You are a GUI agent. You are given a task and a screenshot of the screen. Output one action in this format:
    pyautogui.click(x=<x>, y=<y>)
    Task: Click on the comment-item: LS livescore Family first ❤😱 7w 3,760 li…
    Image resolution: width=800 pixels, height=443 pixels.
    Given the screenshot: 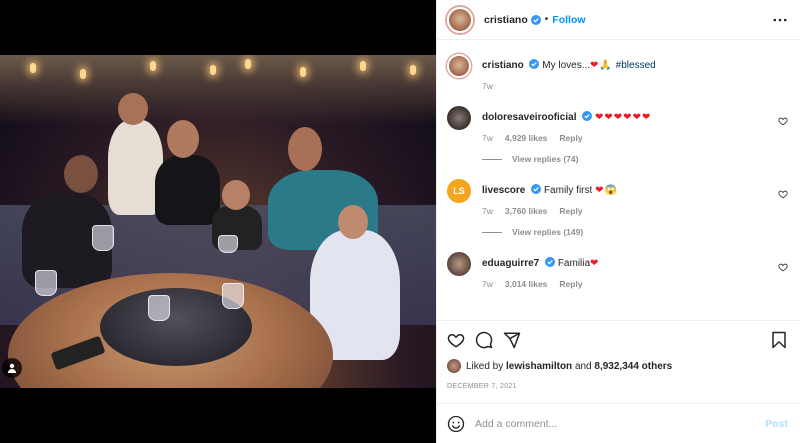 What is the action you would take?
    pyautogui.click(x=617, y=208)
    